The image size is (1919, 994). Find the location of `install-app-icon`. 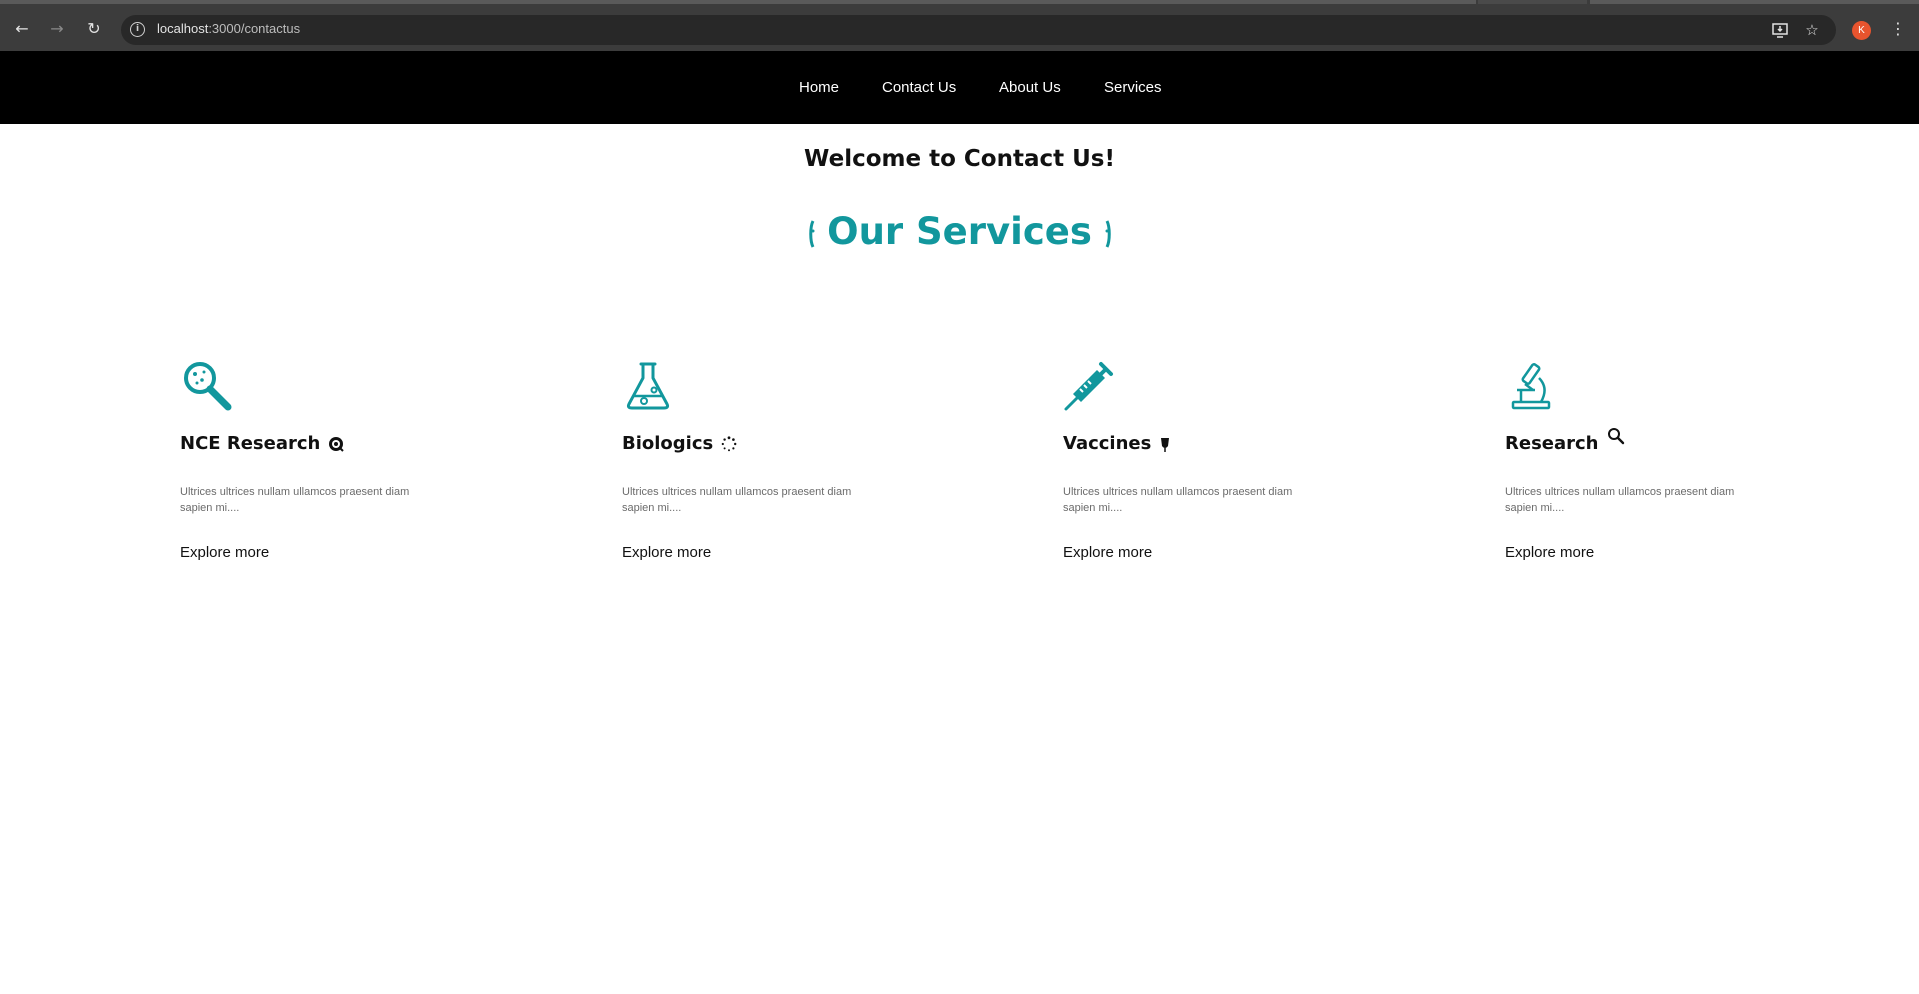

install-app-icon is located at coordinates (1780, 30).